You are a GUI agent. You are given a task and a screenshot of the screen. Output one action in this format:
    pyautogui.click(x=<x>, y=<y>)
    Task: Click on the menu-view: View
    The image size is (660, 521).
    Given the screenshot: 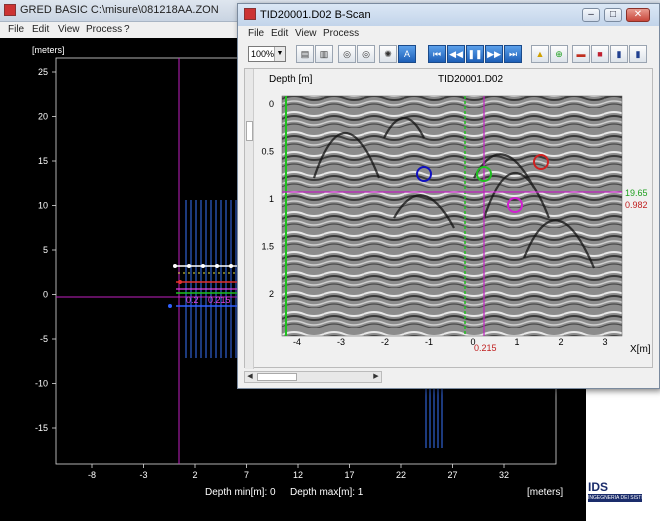 What is the action you would take?
    pyautogui.click(x=69, y=29)
    